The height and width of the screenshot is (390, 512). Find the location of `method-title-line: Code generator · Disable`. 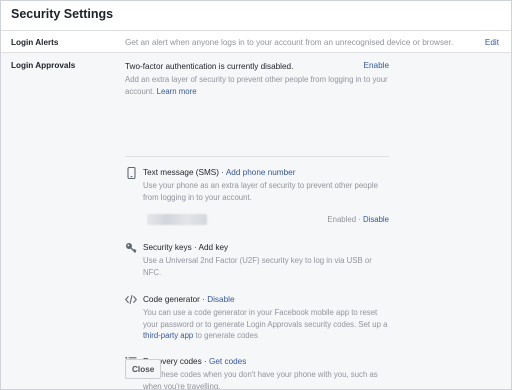

method-title-line: Code generator · Disable is located at coordinates (266, 299).